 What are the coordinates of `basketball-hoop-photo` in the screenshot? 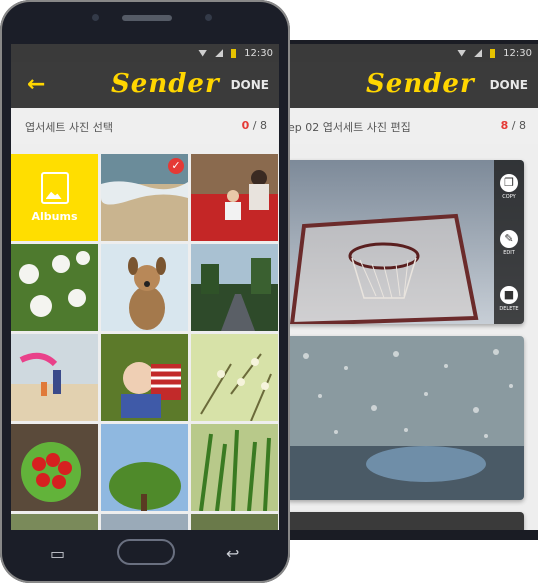 It's located at (405, 242).